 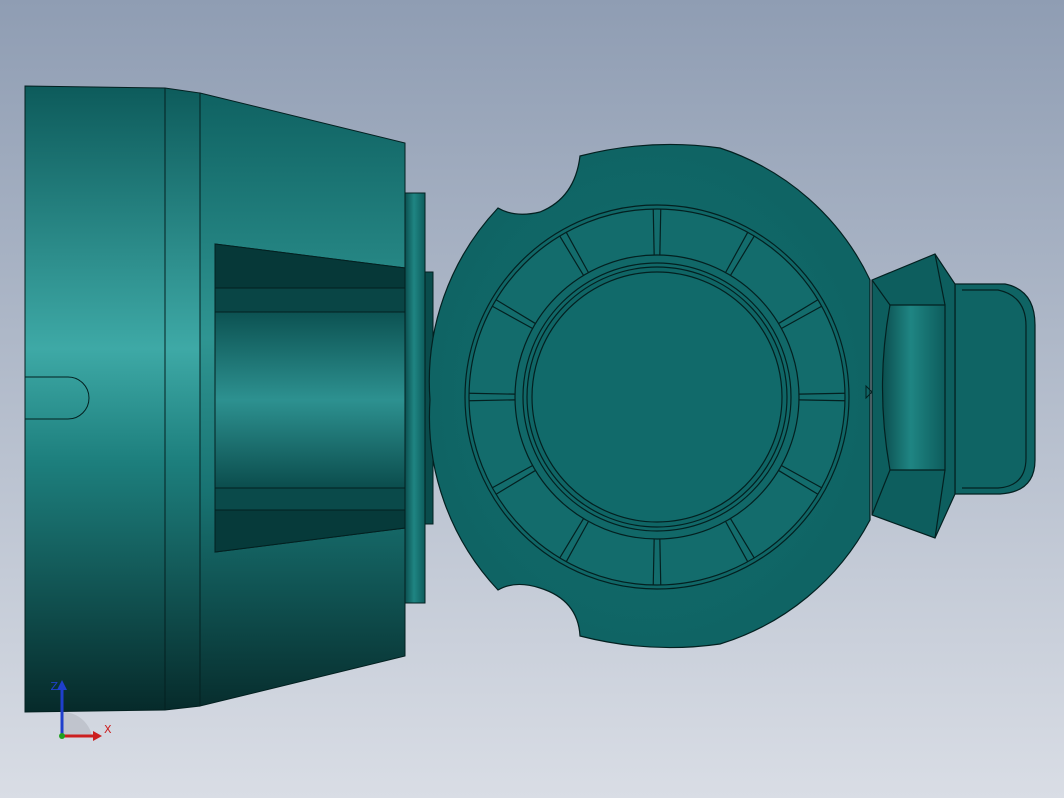 I want to click on center-disc, so click(x=657, y=397).